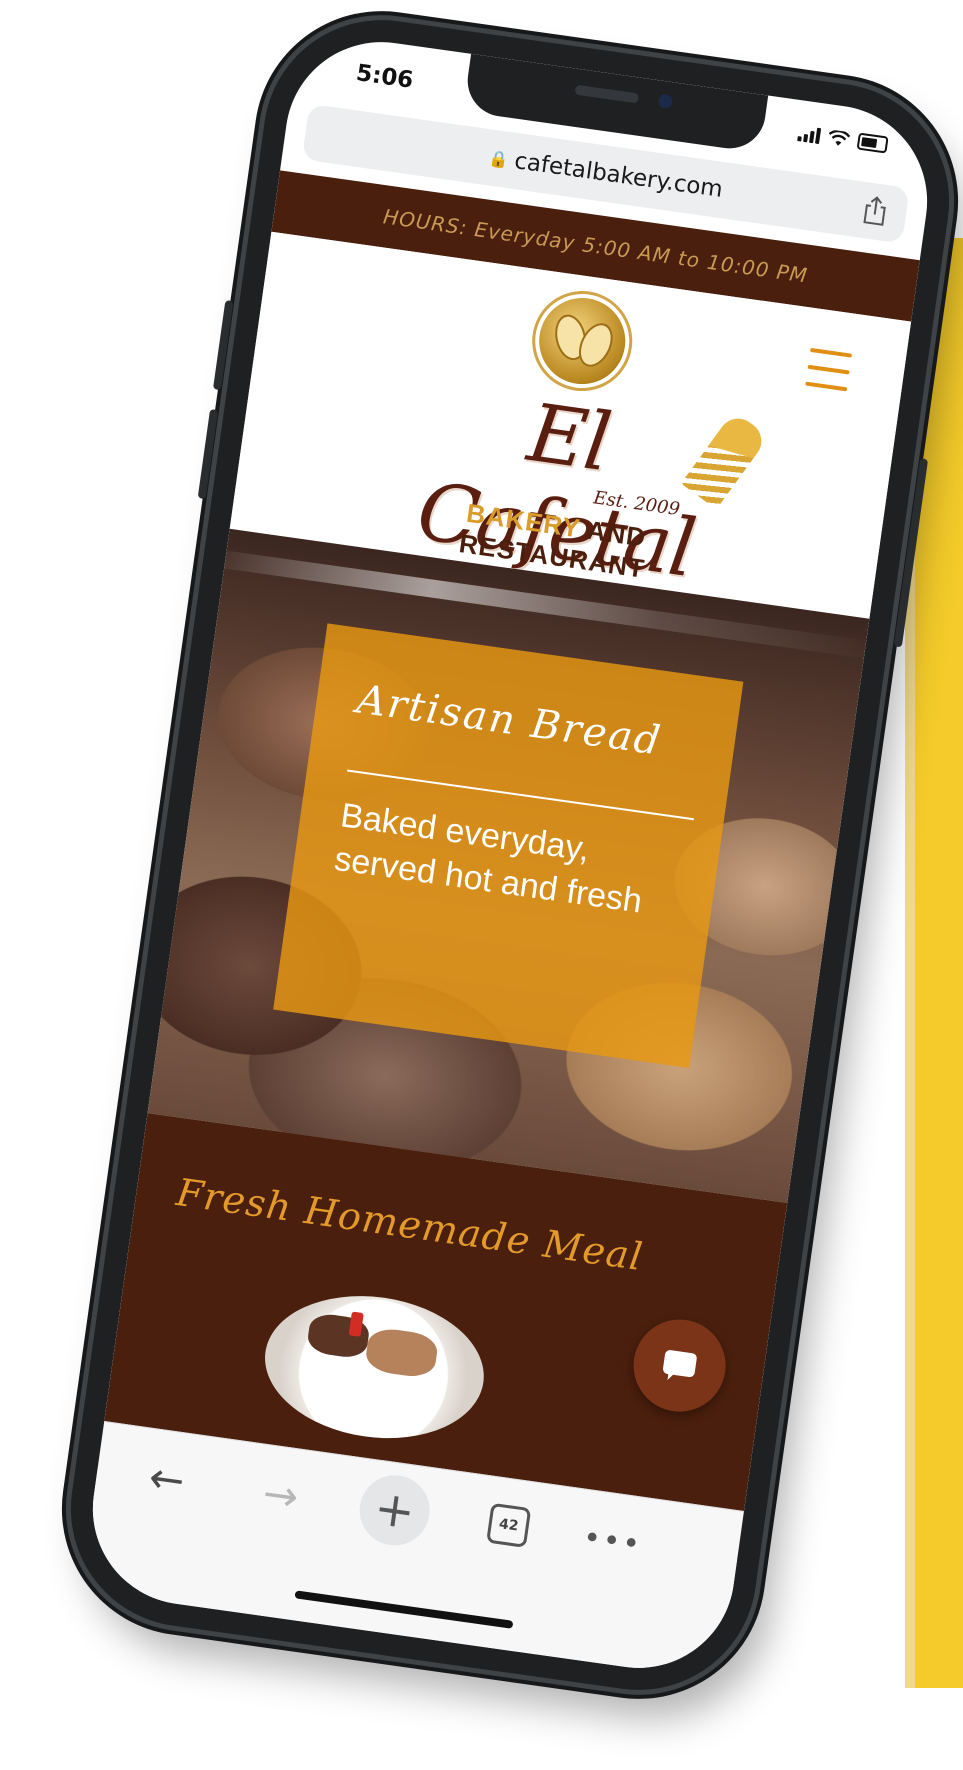 The image size is (963, 1770). Describe the element at coordinates (875, 210) in the screenshot. I see `share-icon` at that location.